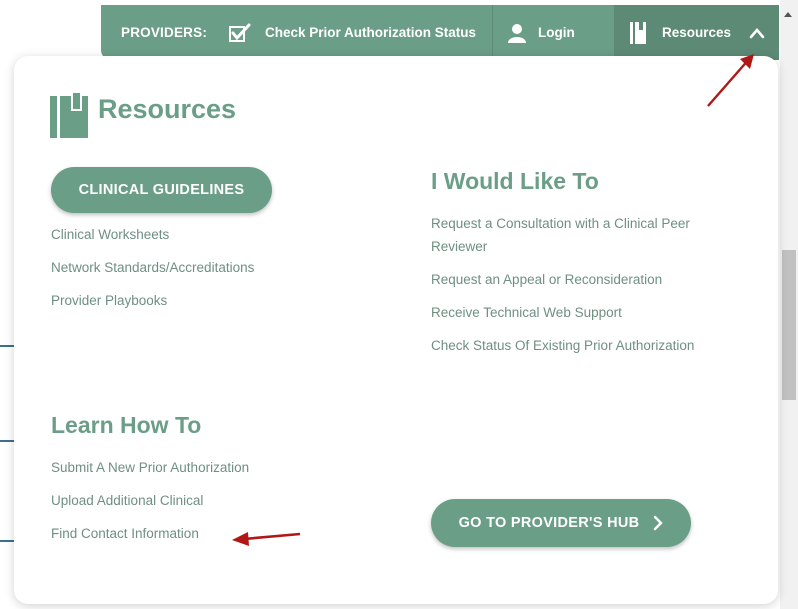  I want to click on clinical-worksheets-link: Clinical Worksheets, so click(110, 235).